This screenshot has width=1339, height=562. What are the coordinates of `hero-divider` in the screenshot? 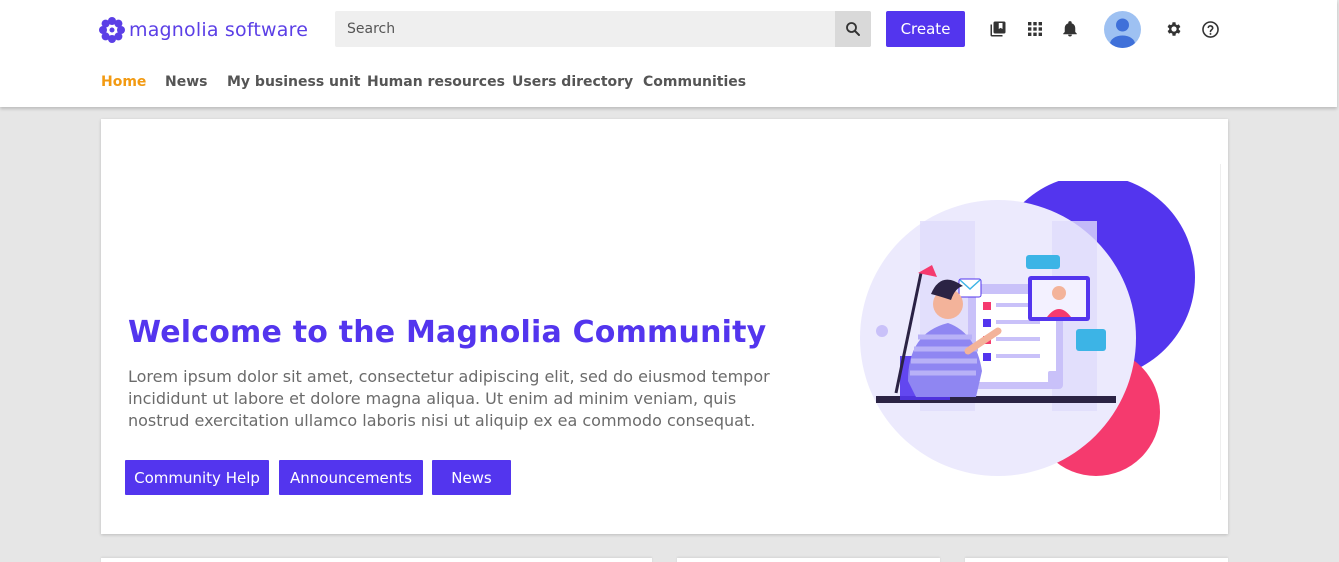 It's located at (1224, 332).